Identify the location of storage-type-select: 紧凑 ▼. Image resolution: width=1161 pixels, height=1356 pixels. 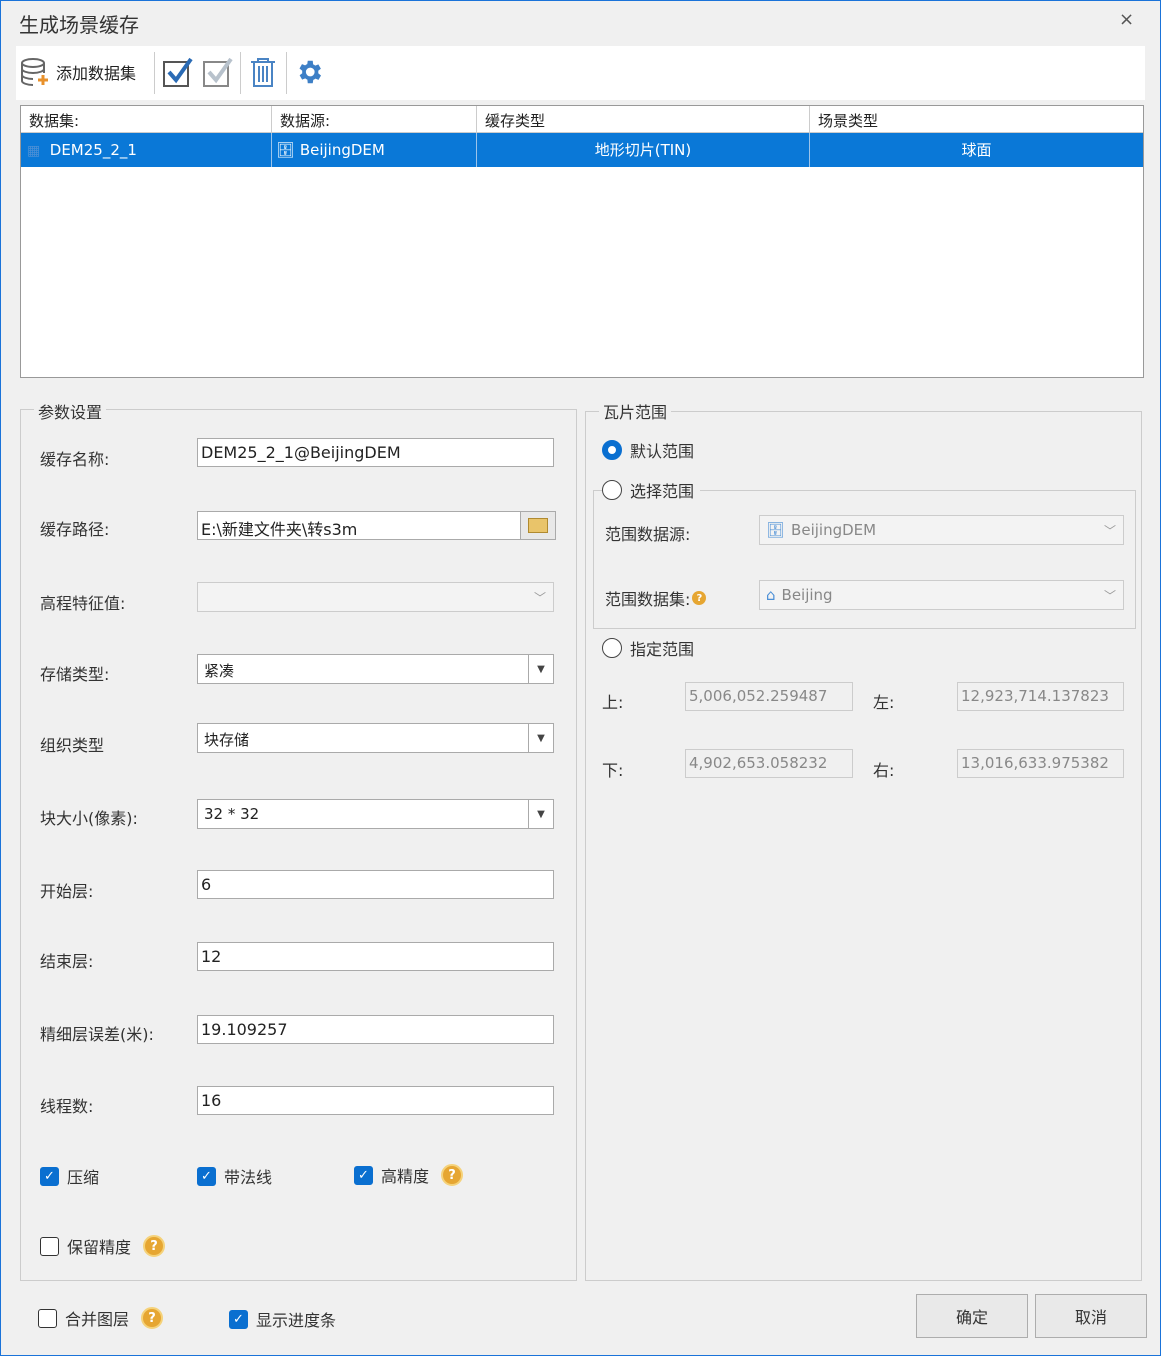
(375, 669).